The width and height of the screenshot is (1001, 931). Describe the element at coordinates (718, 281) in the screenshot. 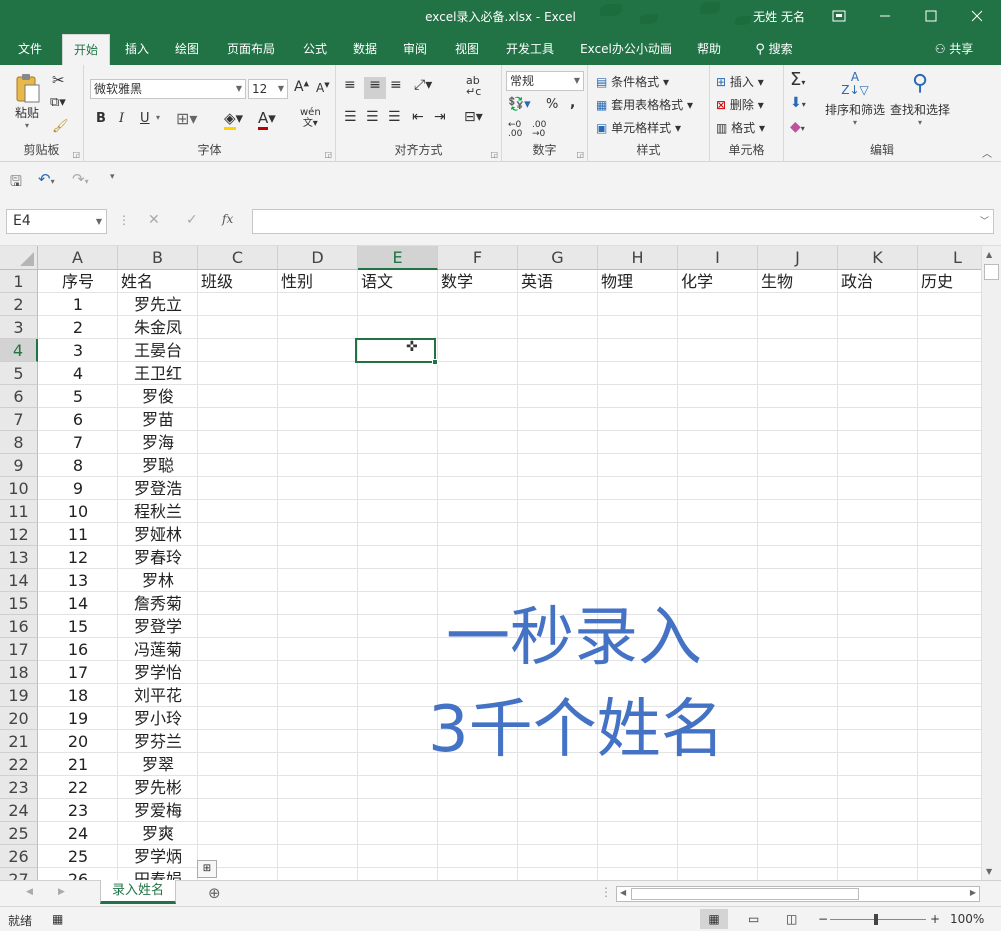

I see `header-cell: 化学` at that location.